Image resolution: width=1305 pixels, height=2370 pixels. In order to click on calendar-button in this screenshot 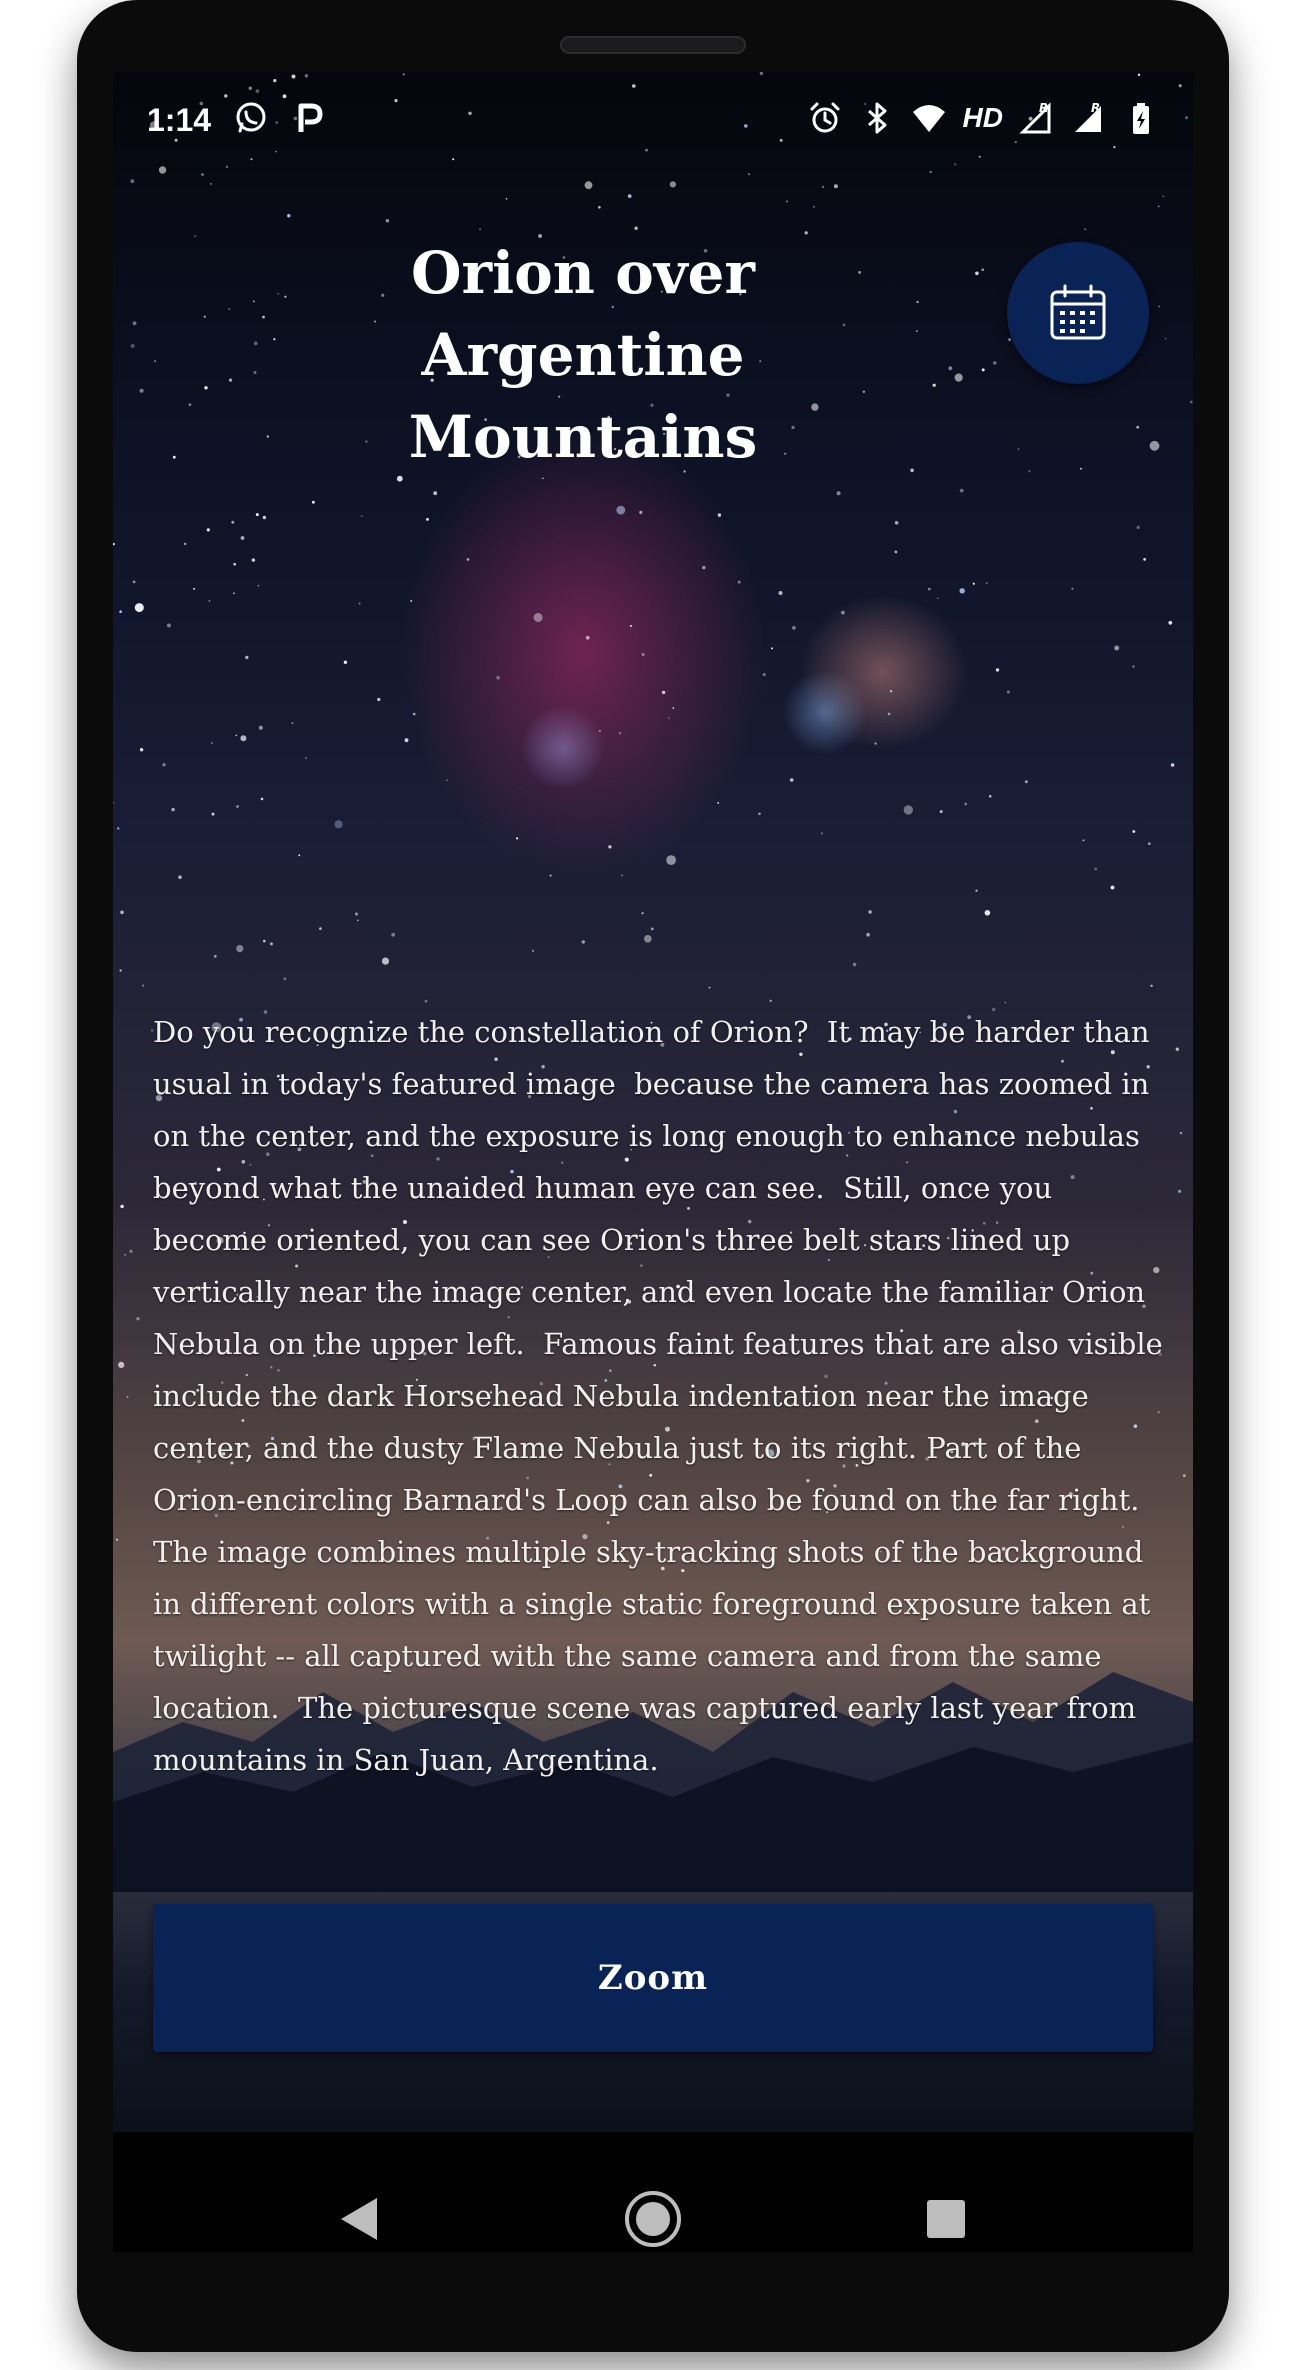, I will do `click(1078, 313)`.